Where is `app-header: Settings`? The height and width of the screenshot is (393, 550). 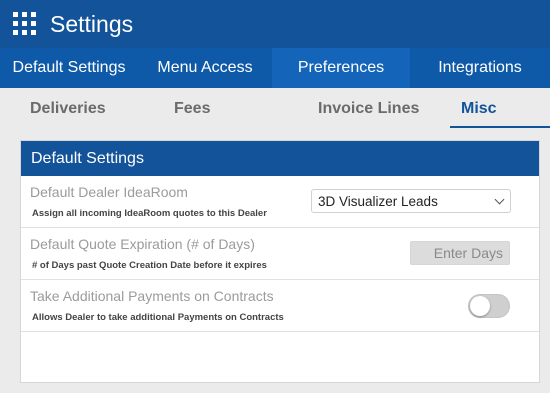
app-header: Settings is located at coordinates (275, 24).